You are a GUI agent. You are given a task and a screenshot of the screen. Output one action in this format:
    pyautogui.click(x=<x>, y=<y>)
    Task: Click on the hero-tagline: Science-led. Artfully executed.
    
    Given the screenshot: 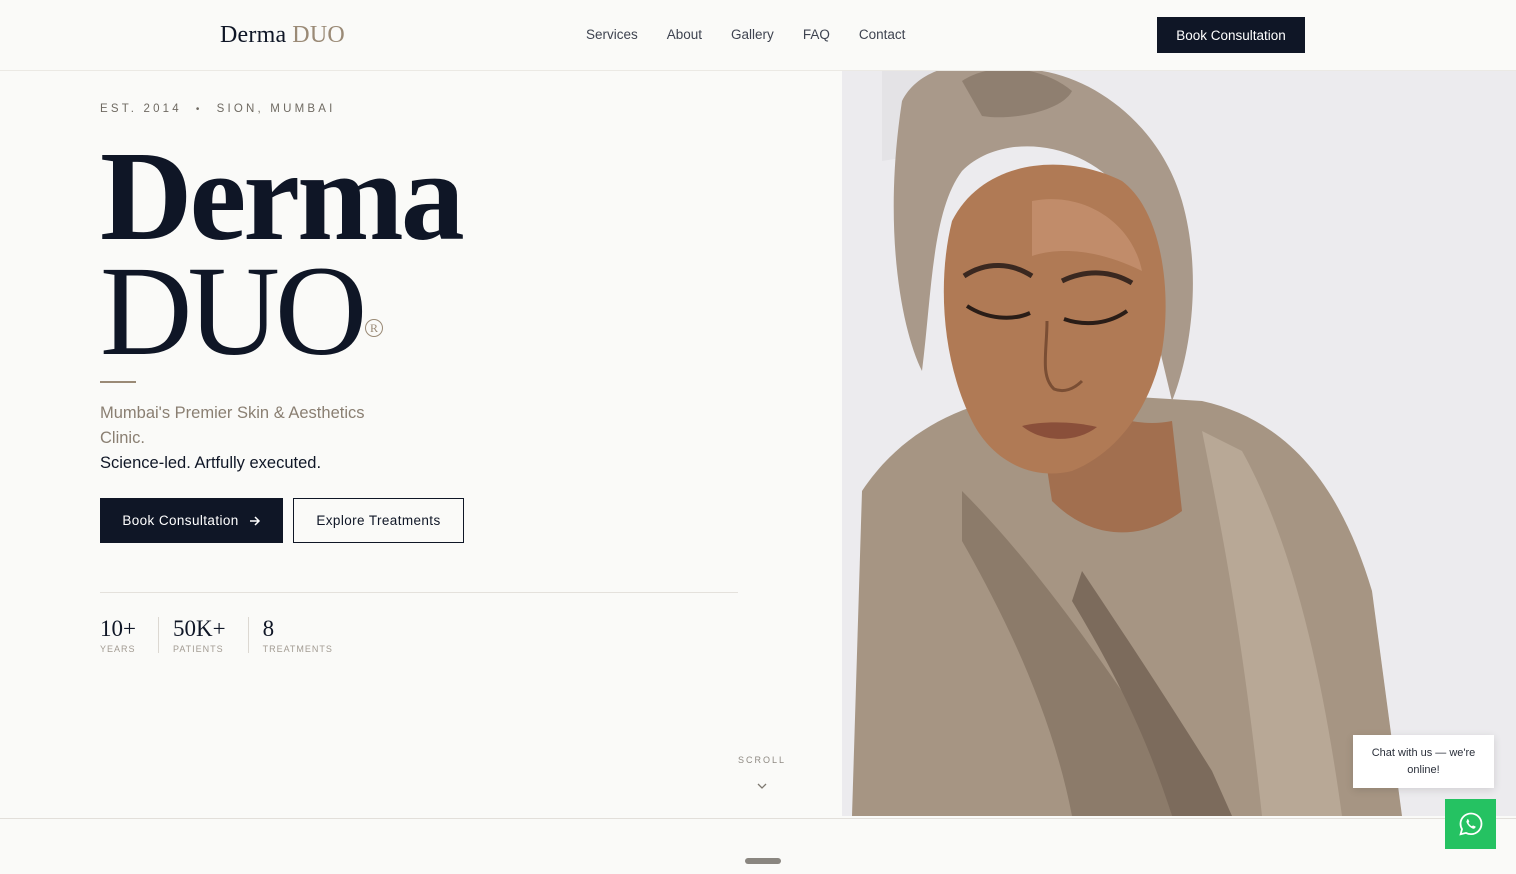 What is the action you would take?
    pyautogui.click(x=211, y=463)
    